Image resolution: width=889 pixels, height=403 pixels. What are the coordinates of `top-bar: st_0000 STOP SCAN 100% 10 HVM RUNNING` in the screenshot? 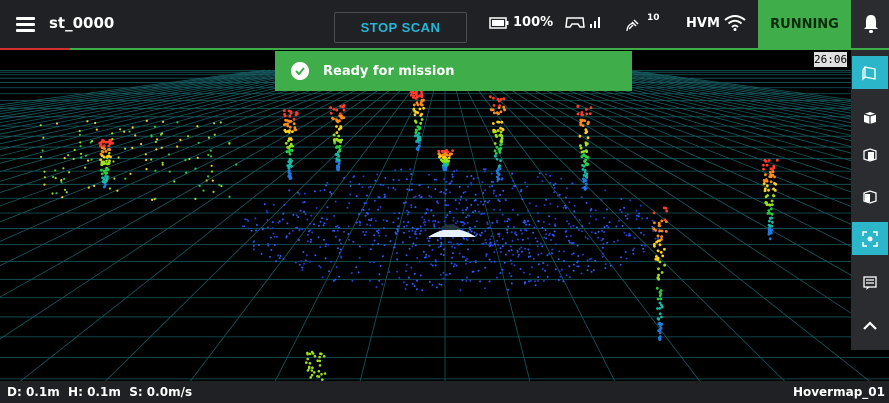 It's located at (444, 25).